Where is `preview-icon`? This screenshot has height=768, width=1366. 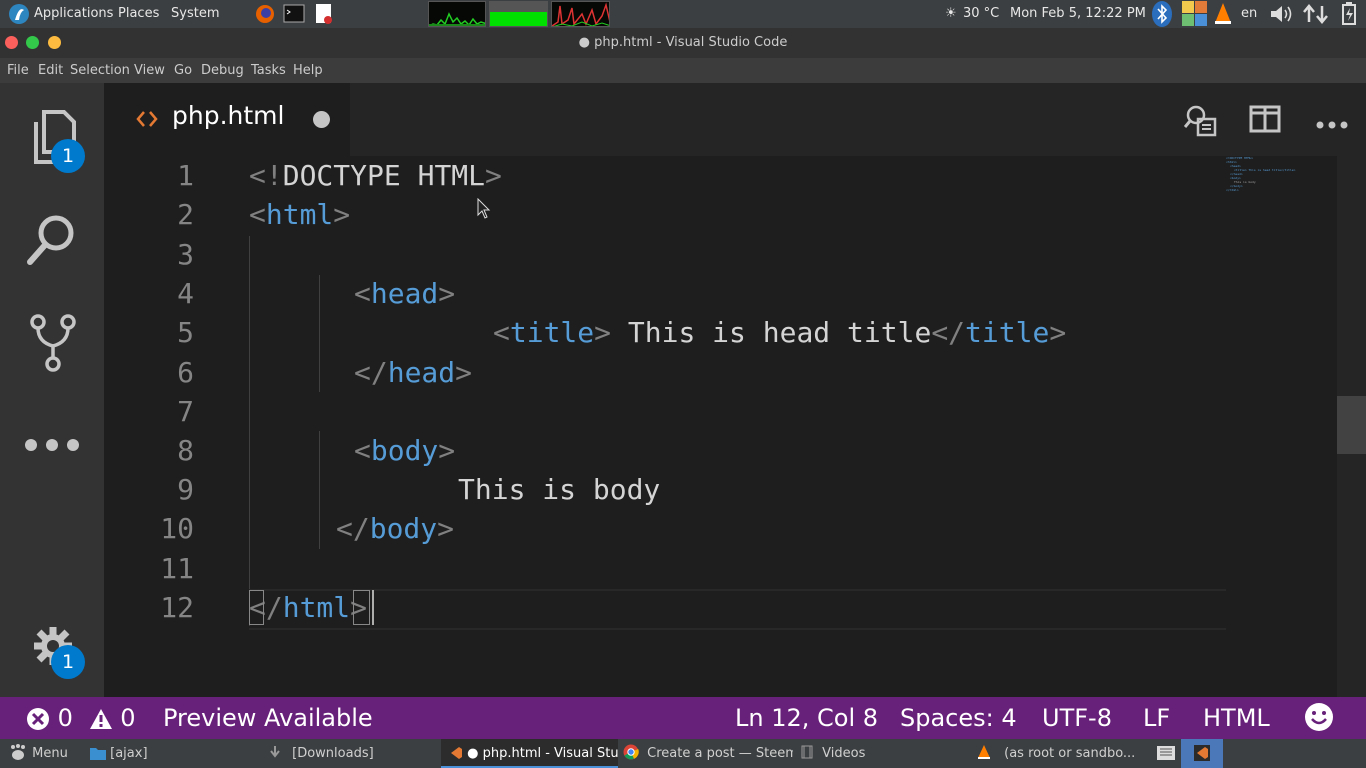
preview-icon is located at coordinates (1200, 121).